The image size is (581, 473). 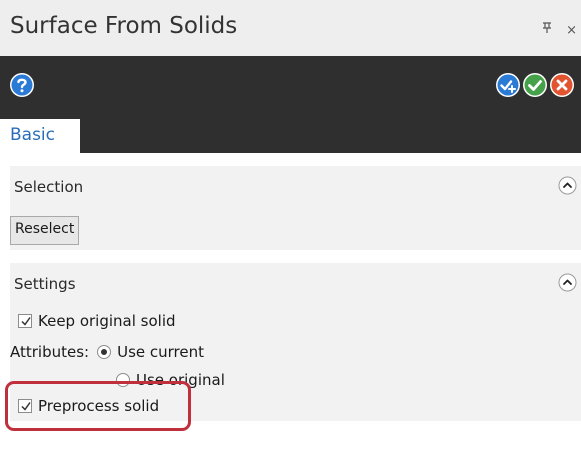 I want to click on preprocess-option: Preprocess solid, so click(x=88, y=406).